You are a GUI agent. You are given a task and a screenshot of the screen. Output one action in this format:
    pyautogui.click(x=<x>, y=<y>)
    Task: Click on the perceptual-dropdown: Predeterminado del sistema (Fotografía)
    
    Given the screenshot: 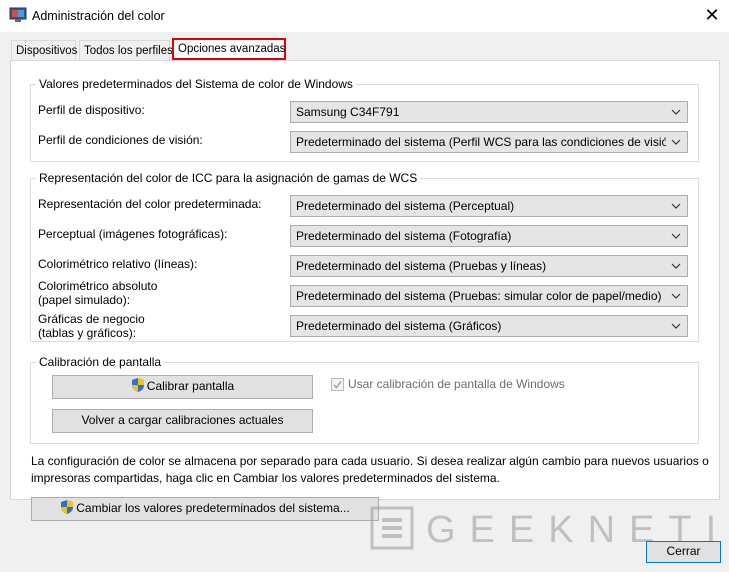 What is the action you would take?
    pyautogui.click(x=489, y=236)
    